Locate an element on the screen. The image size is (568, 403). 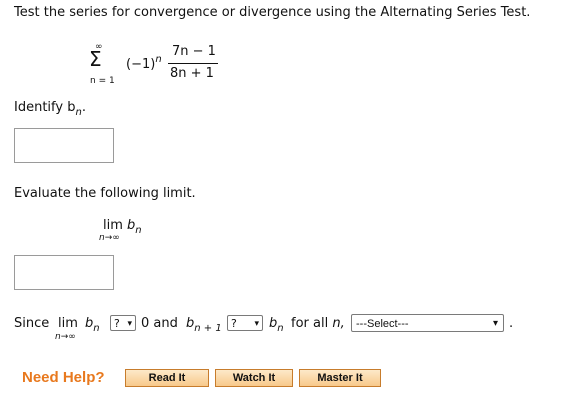
identify-label-sub: n is located at coordinates (78, 112).